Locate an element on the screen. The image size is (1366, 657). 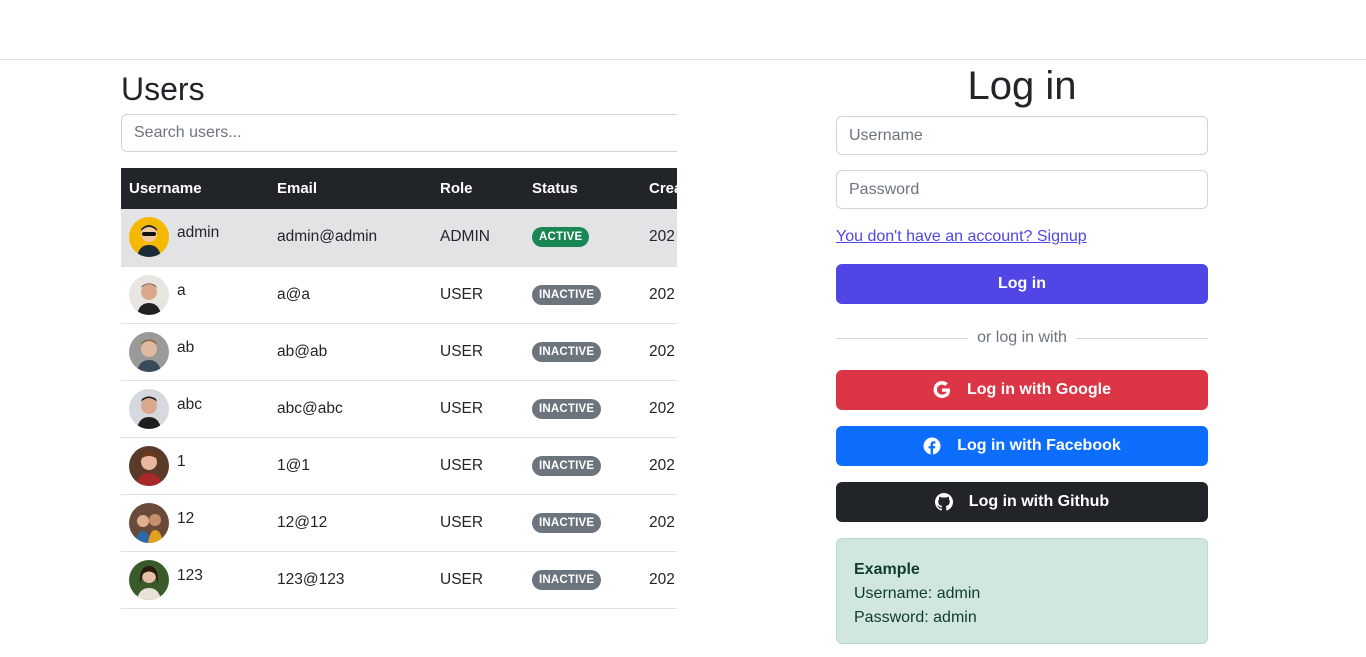
github-login-button: Log in with Github is located at coordinates (1022, 502).